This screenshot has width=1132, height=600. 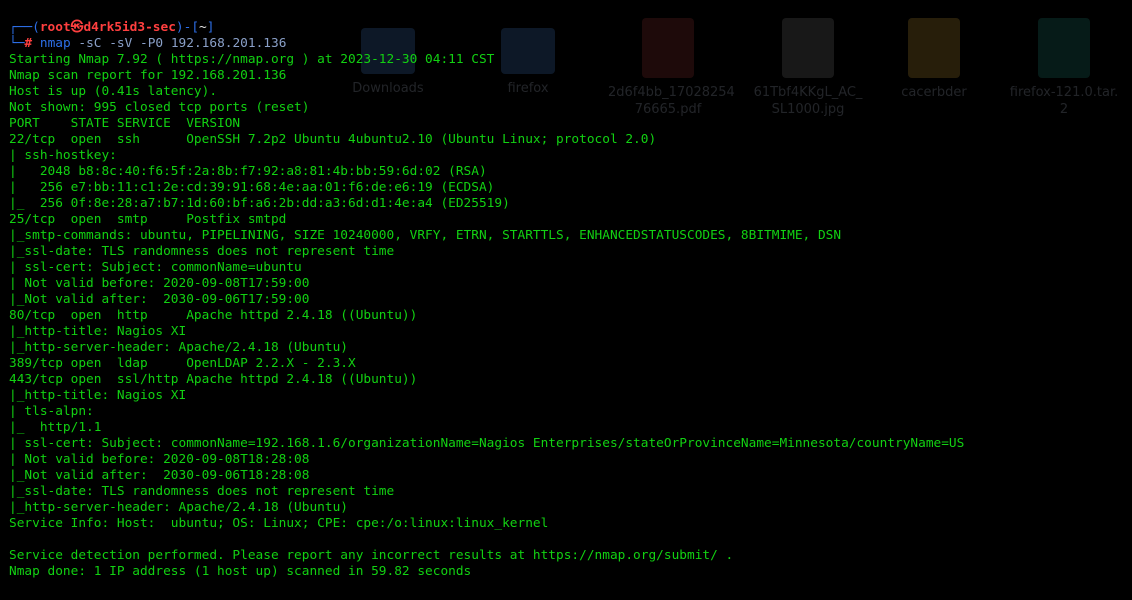 What do you see at coordinates (159, 459) in the screenshot?
I see `output-line: | Not valid before: 2020-09-08T18:28:08` at bounding box center [159, 459].